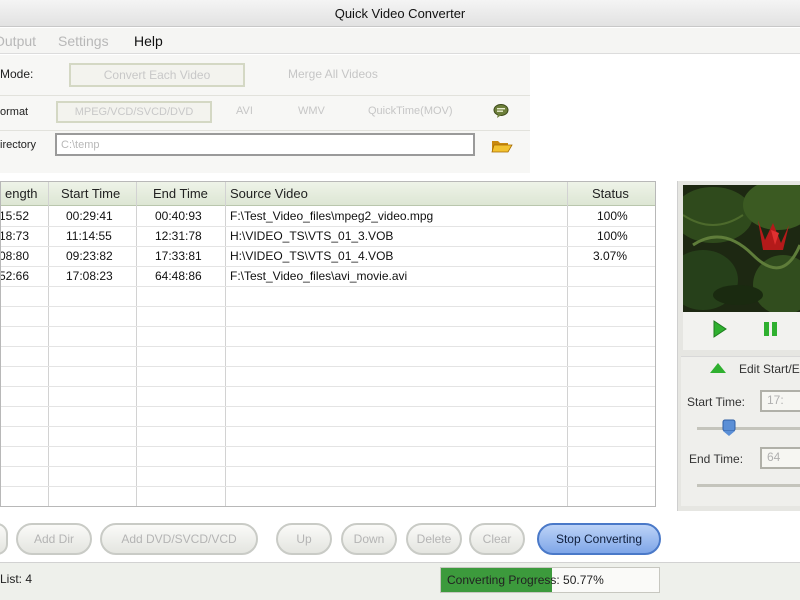 Image resolution: width=800 pixels, height=600 pixels. Describe the element at coordinates (179, 539) in the screenshot. I see `add-dvd-button: Add DVD/SVCD/VCD` at that location.